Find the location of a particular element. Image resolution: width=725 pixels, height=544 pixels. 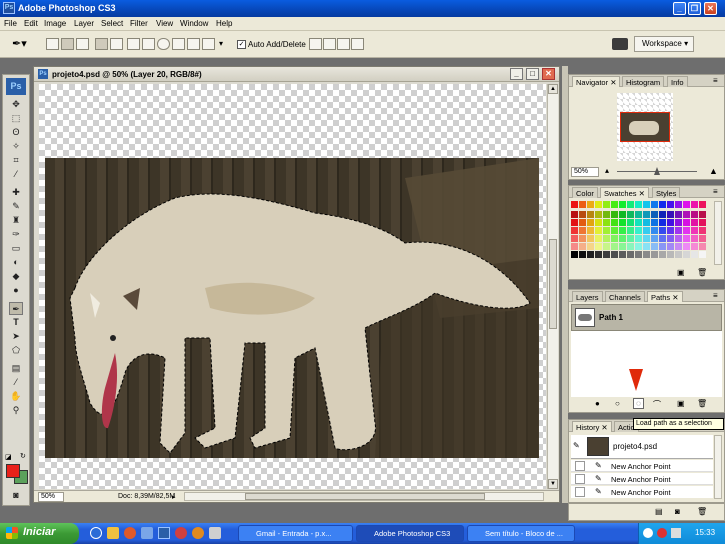

delete-path-icon: 🗑 is located at coordinates (702, 403).